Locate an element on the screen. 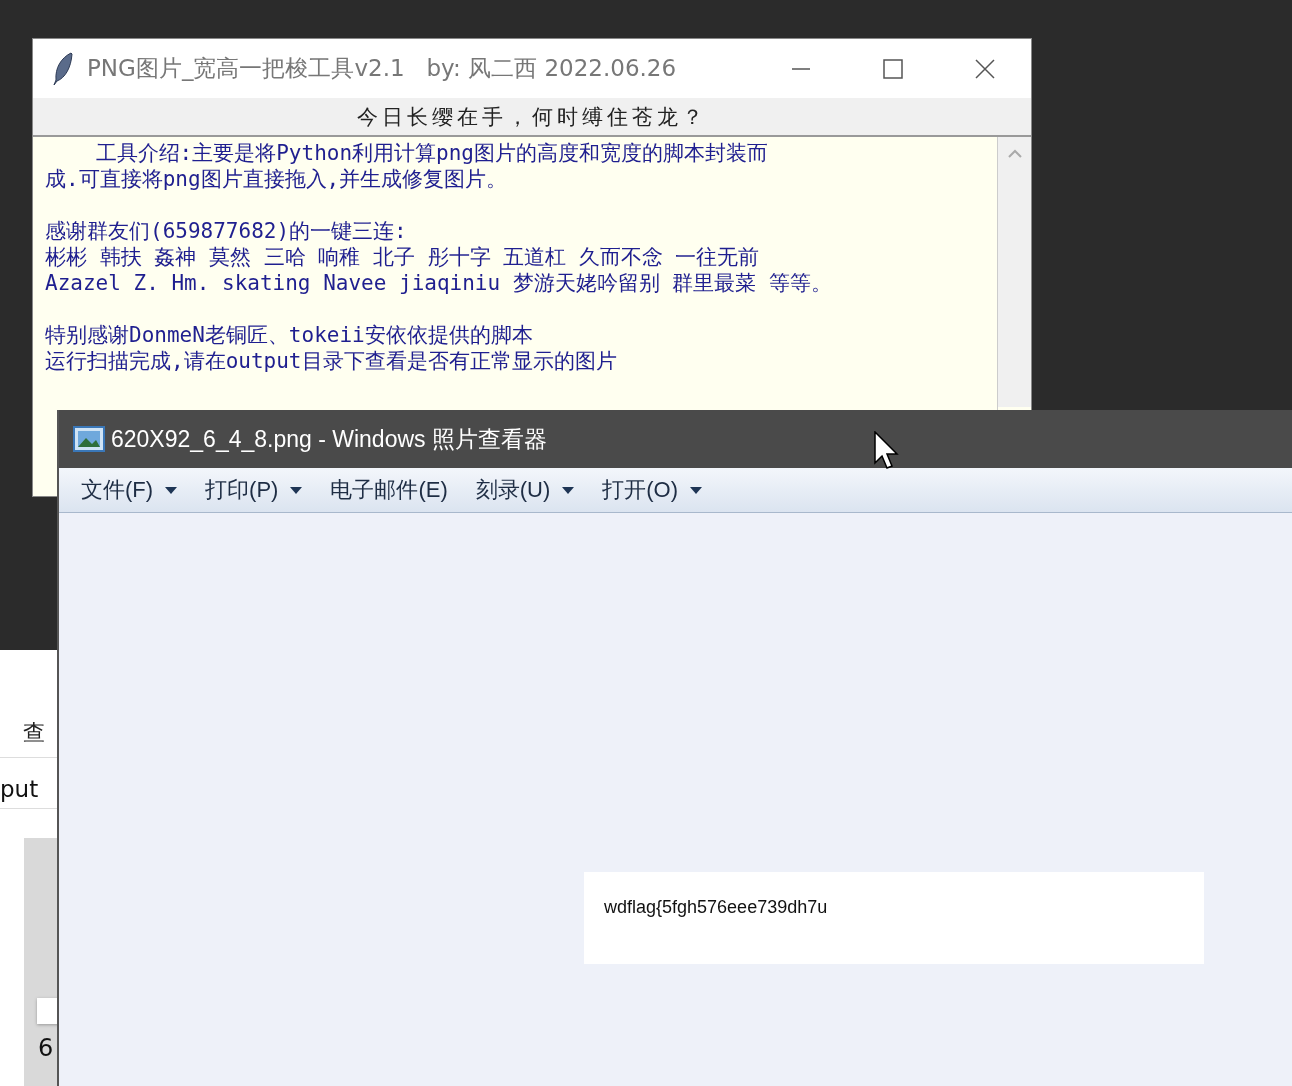 The width and height of the screenshot is (1292, 1086). window-title: 620X92_6_4_8.png - Windows 照片查看器 is located at coordinates (329, 439).